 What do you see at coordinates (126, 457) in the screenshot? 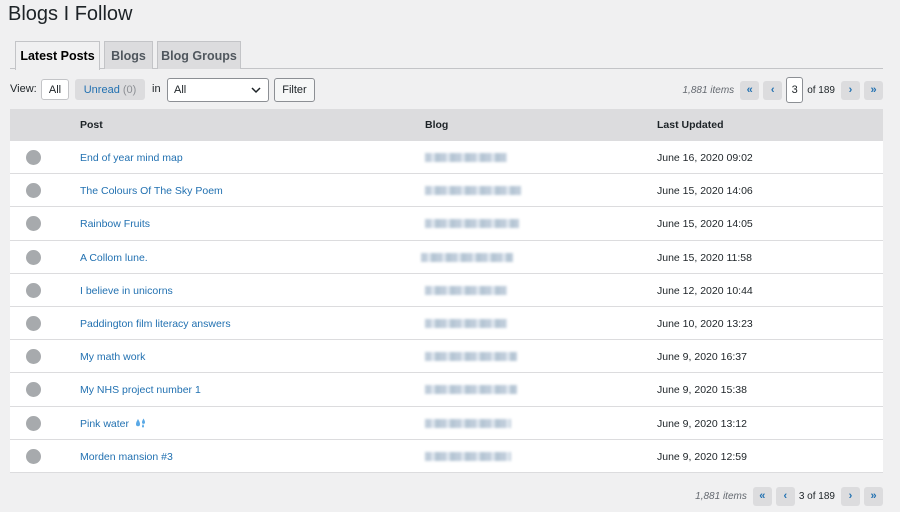
I see `post-link: Morden mansion #3` at bounding box center [126, 457].